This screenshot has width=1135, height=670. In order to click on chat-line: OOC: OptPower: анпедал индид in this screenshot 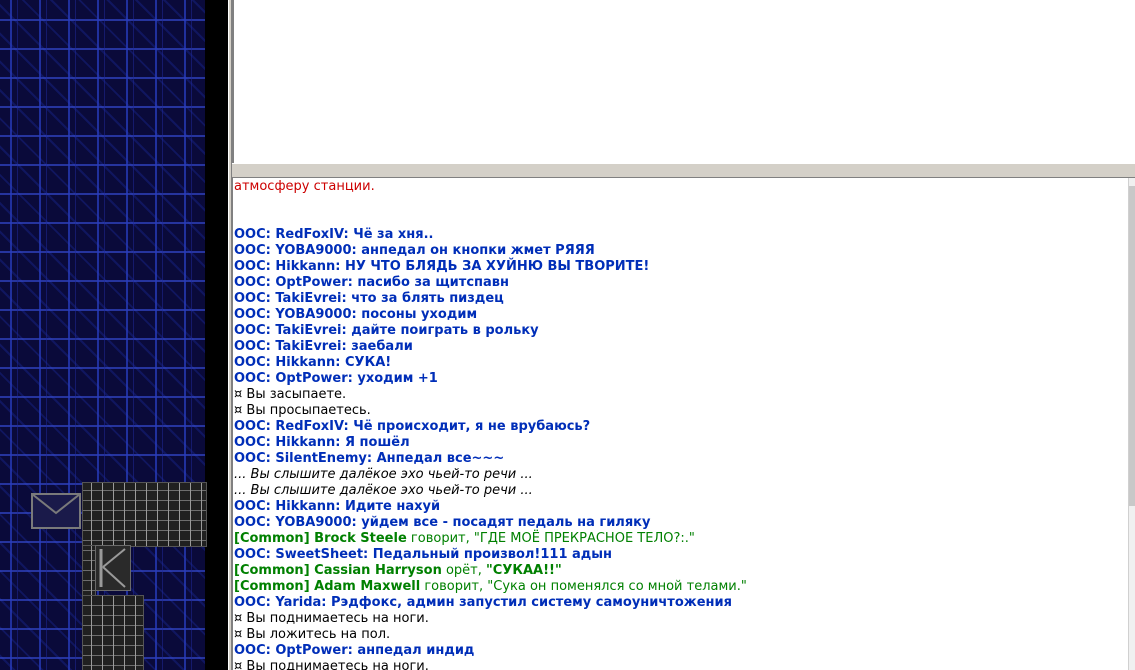, I will do `click(354, 650)`.